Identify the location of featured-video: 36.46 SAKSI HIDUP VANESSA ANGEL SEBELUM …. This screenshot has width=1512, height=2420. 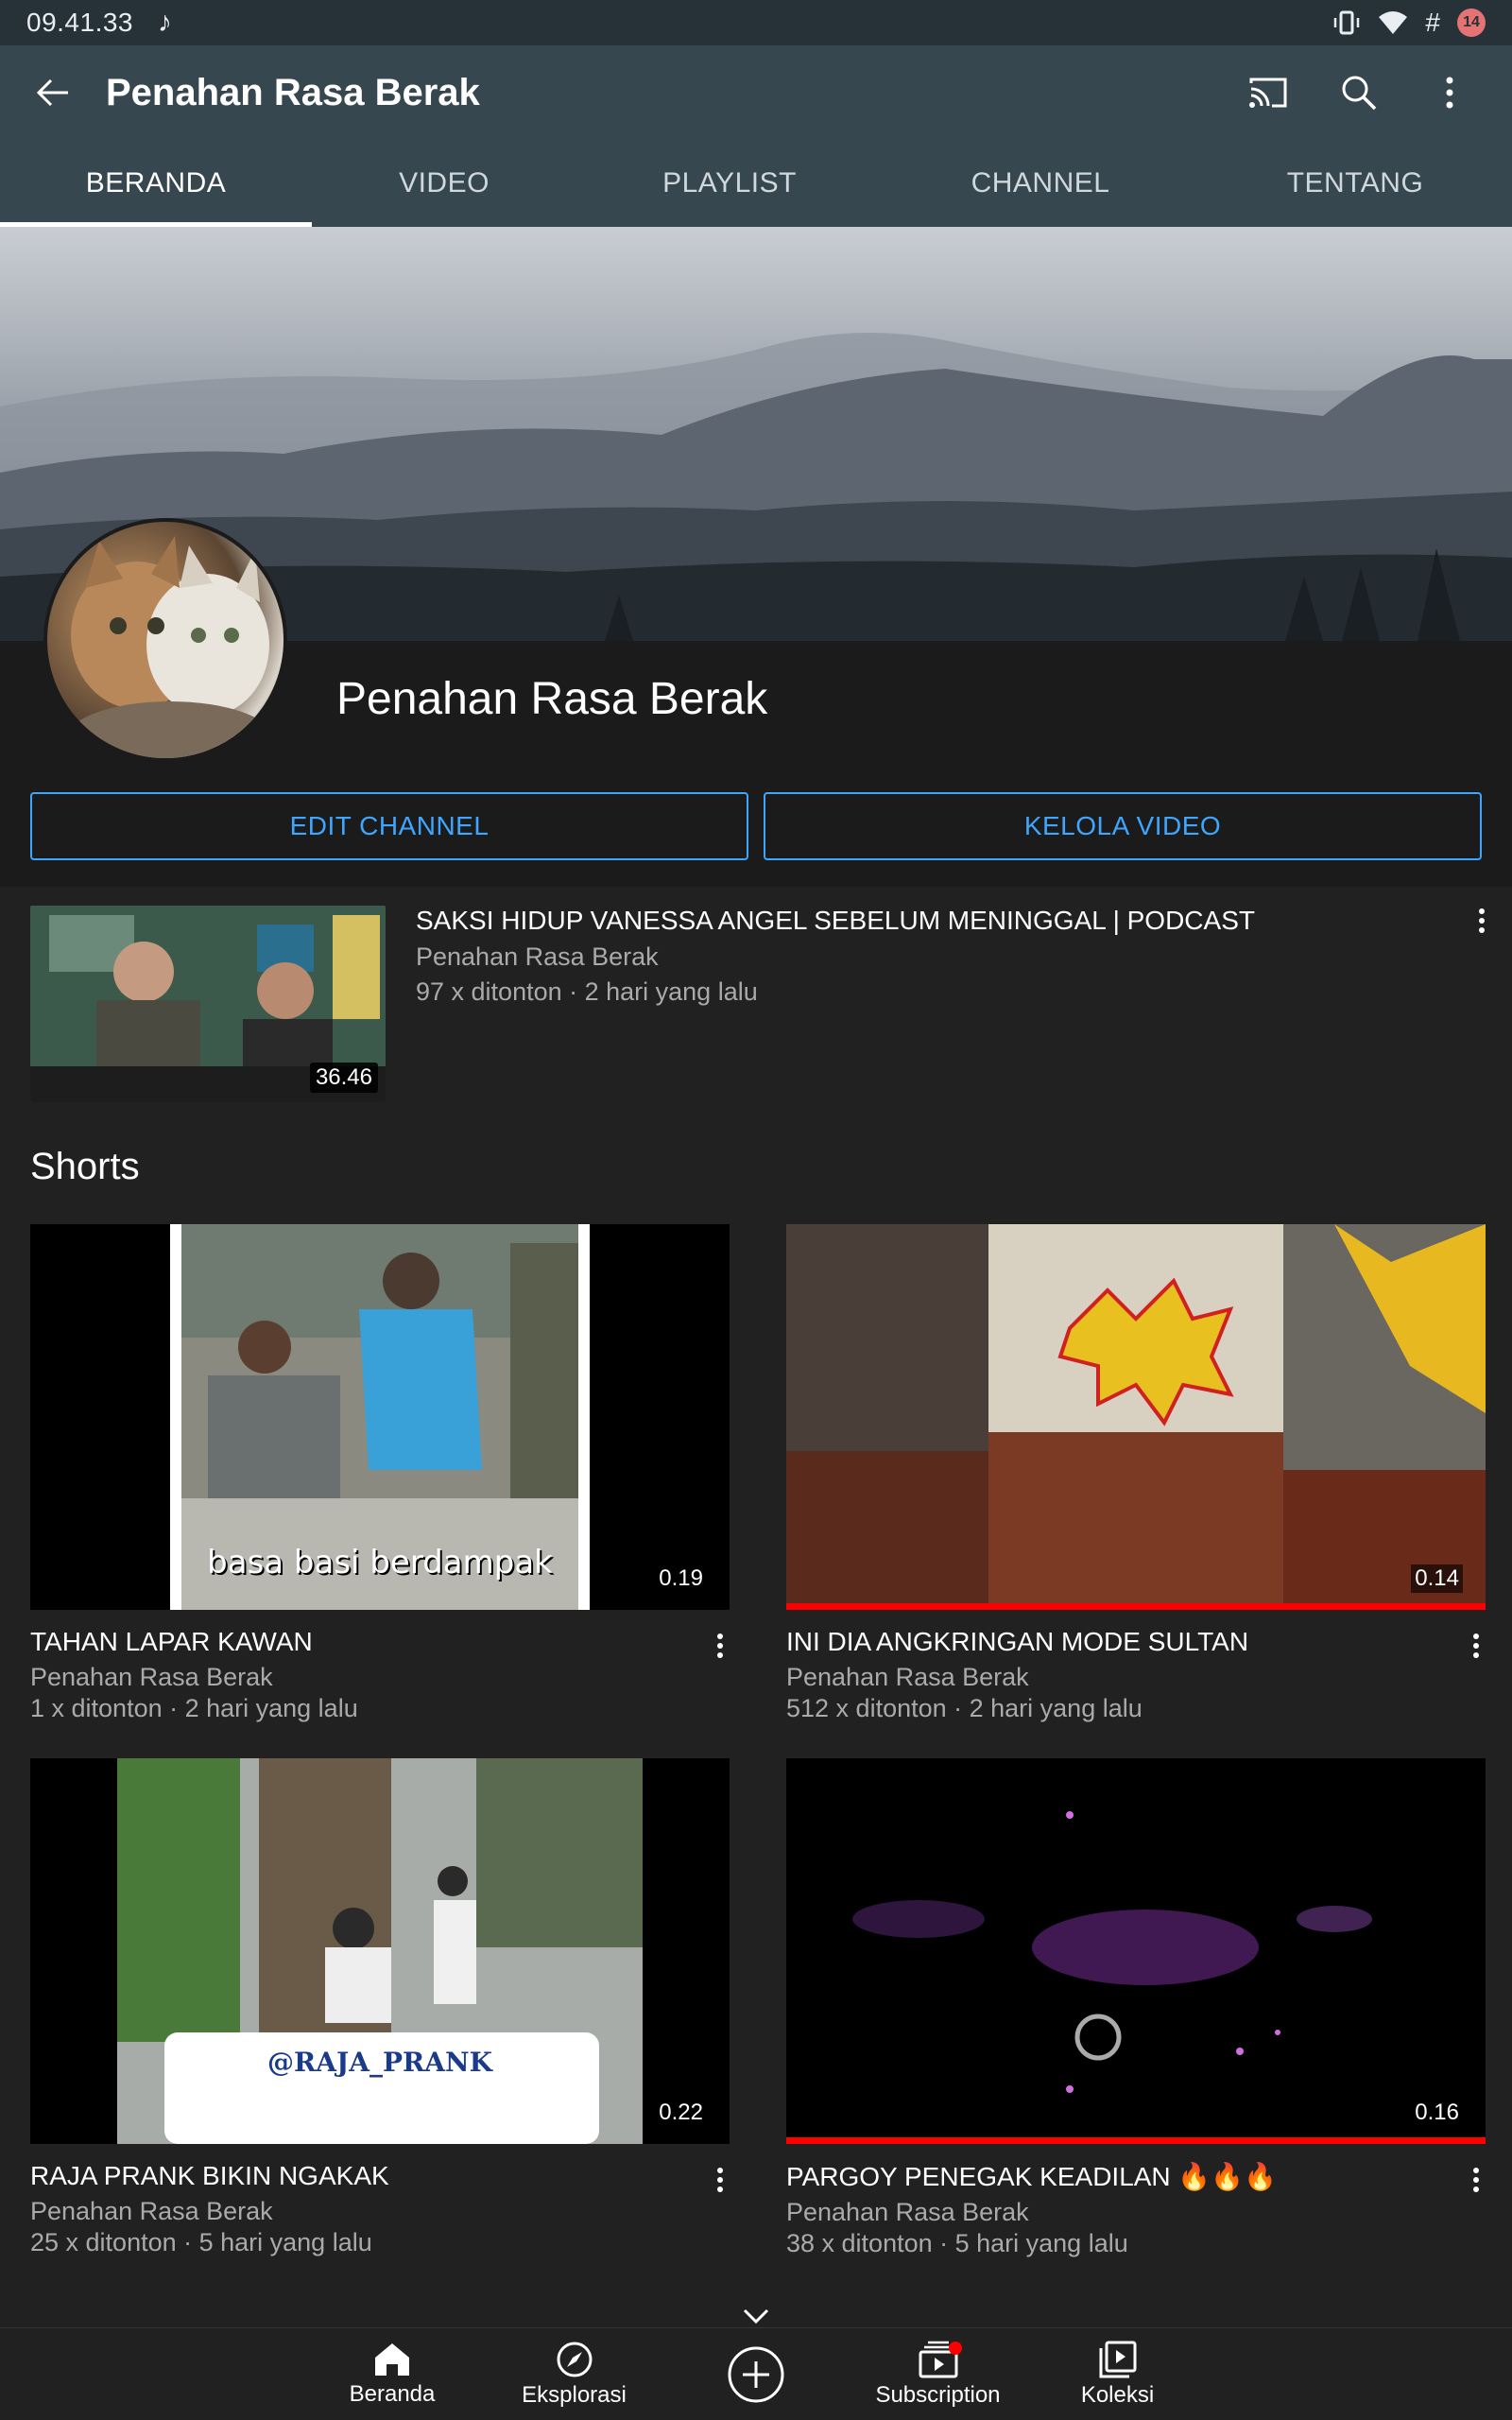
(756, 998).